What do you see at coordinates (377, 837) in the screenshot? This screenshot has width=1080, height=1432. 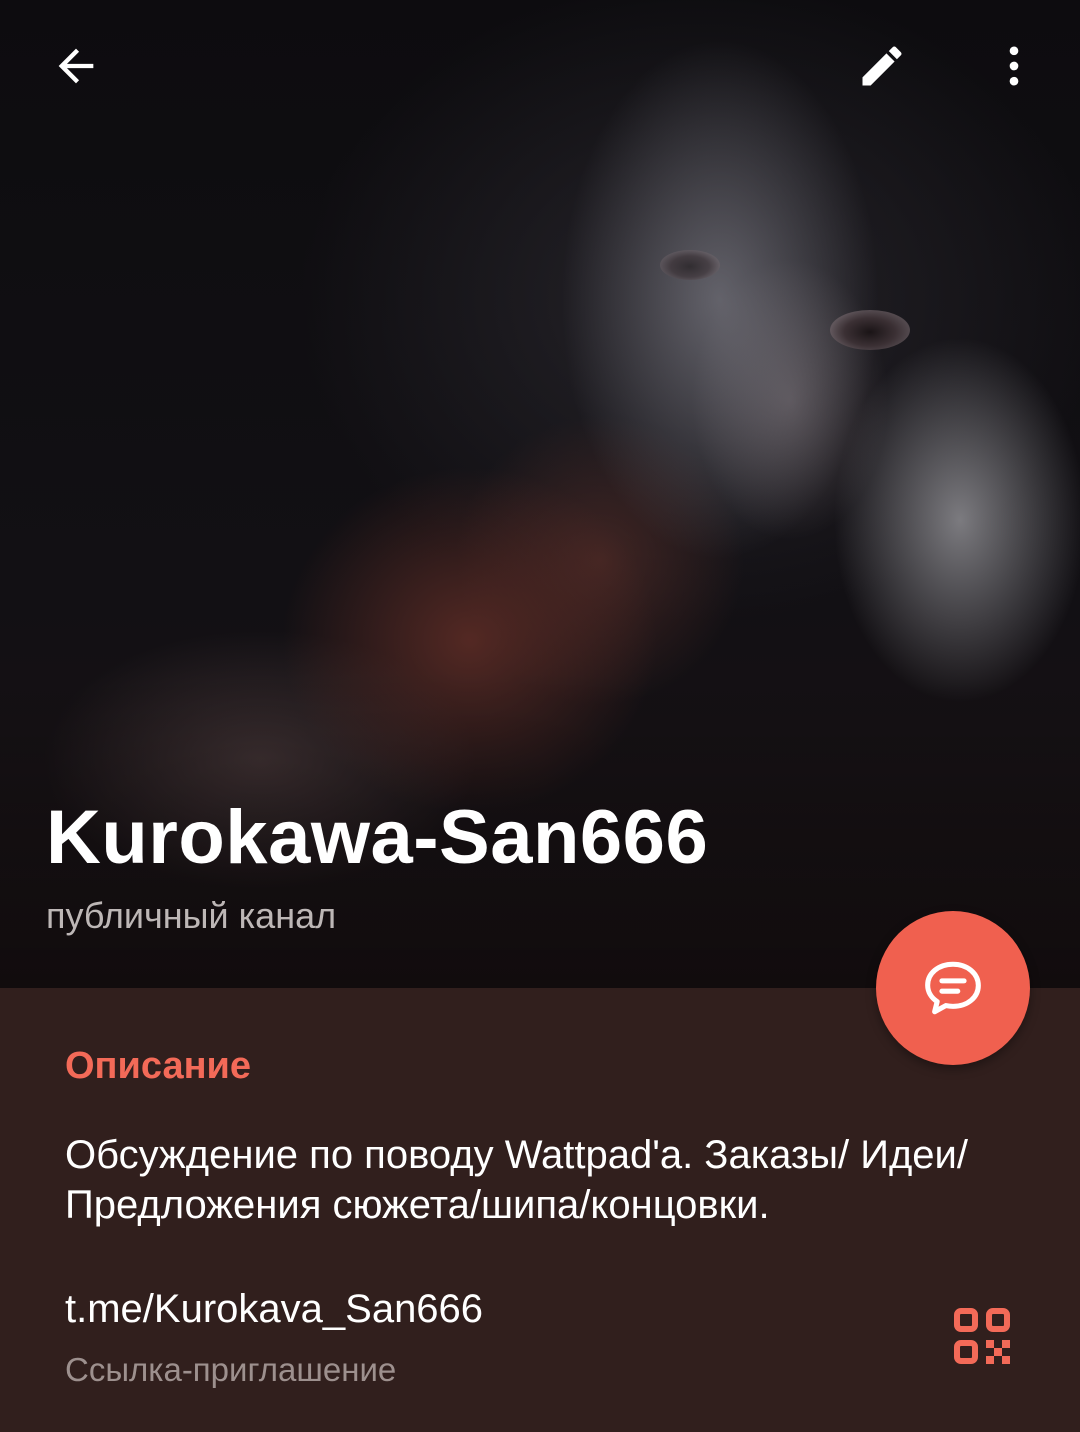 I see `channel-title: Kurokawa-San666` at bounding box center [377, 837].